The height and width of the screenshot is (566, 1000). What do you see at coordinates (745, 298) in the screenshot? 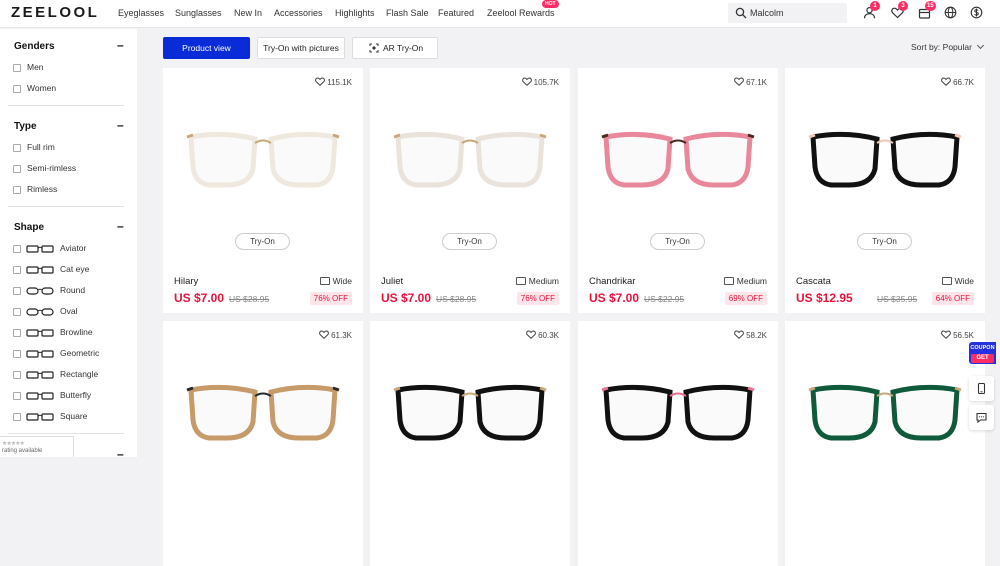
I see `discount-badge: 69% OFF` at bounding box center [745, 298].